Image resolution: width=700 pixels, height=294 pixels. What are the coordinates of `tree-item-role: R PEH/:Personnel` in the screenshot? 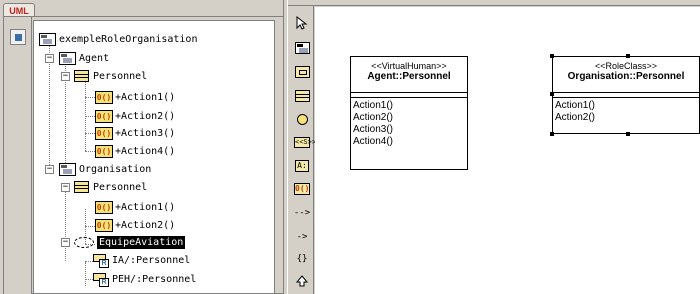 It's located at (144, 279).